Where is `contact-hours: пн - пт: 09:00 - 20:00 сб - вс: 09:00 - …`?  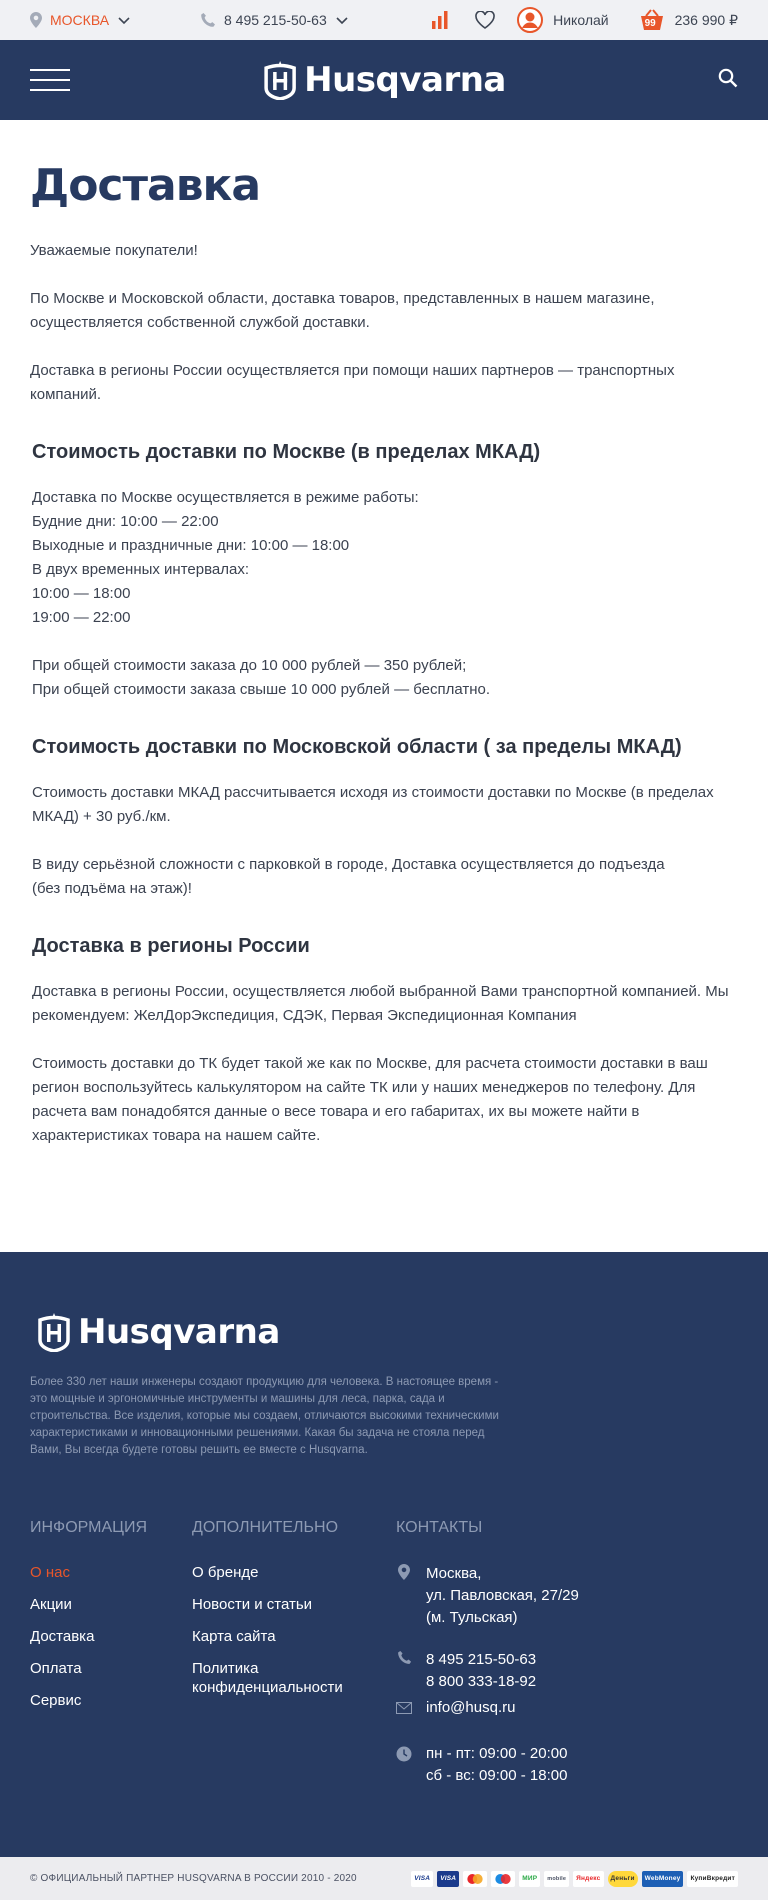 contact-hours: пн - пт: 09:00 - 20:00 сб - вс: 09:00 - … is located at coordinates (567, 1765).